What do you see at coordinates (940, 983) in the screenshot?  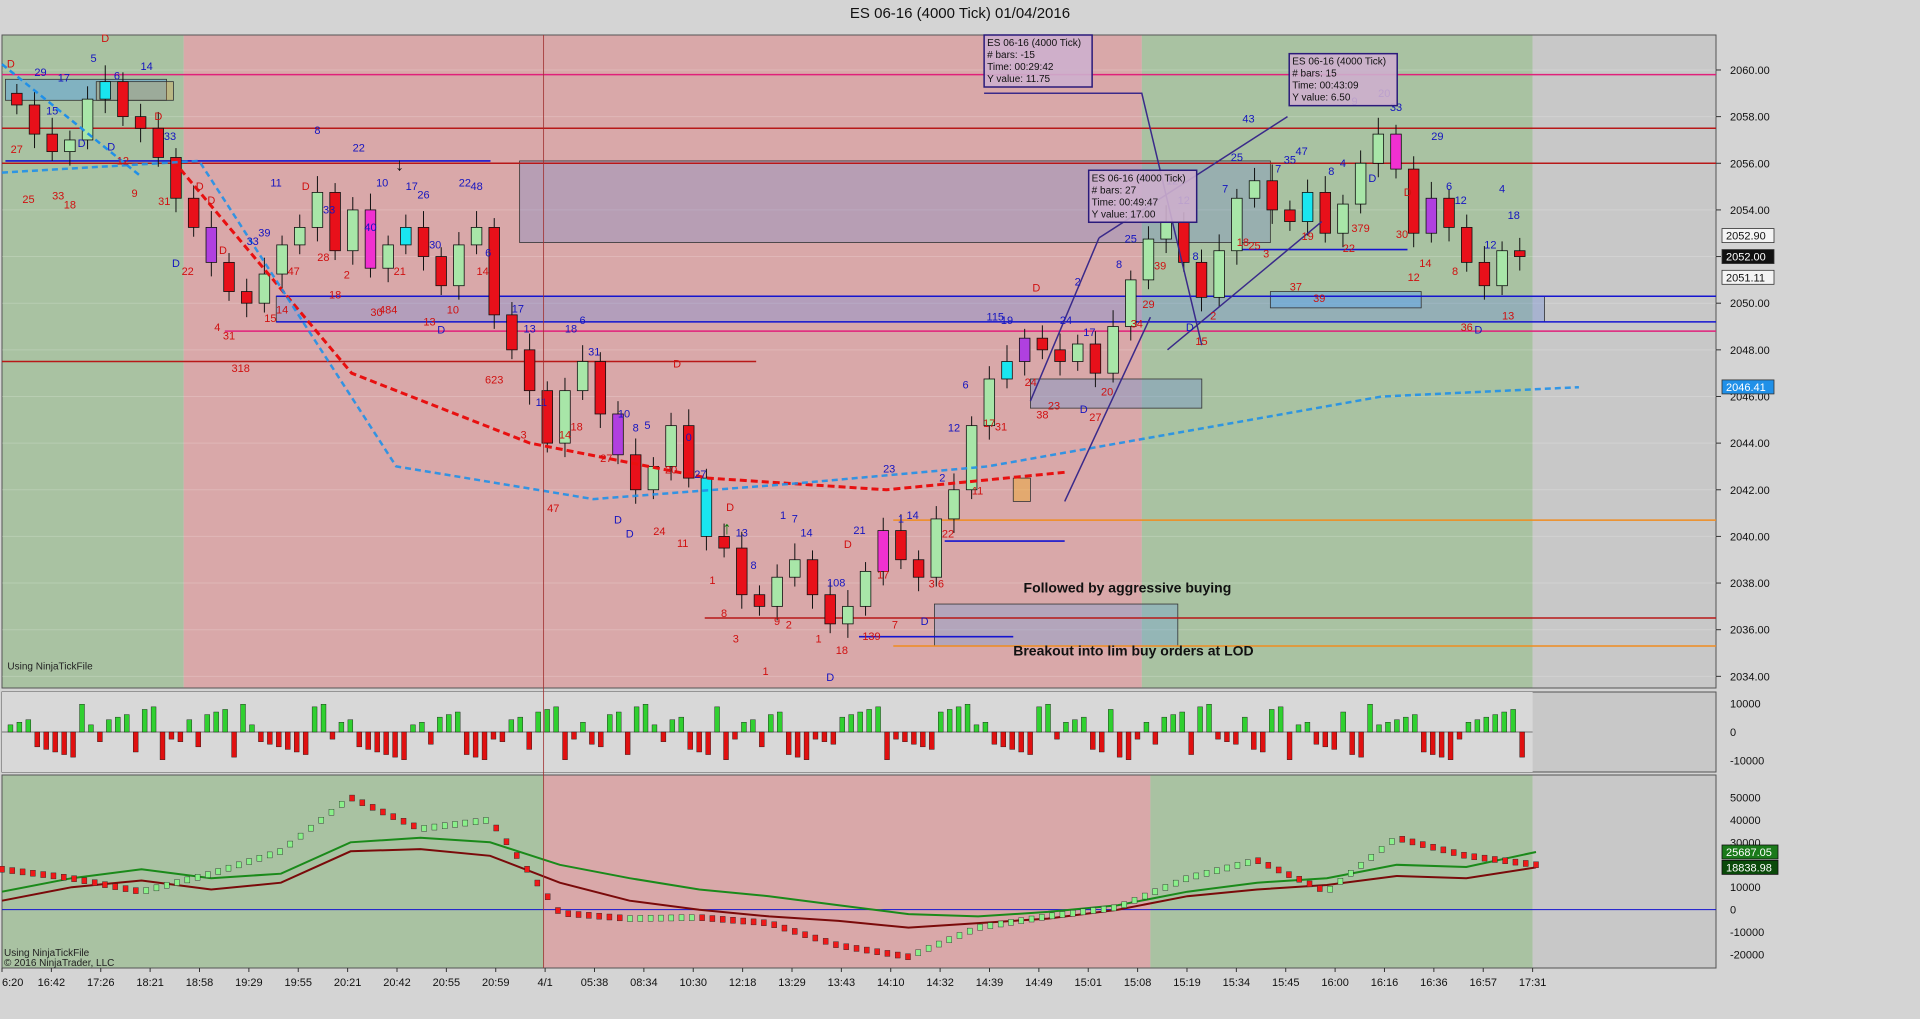 I see `x-axis-label: 14:32` at bounding box center [940, 983].